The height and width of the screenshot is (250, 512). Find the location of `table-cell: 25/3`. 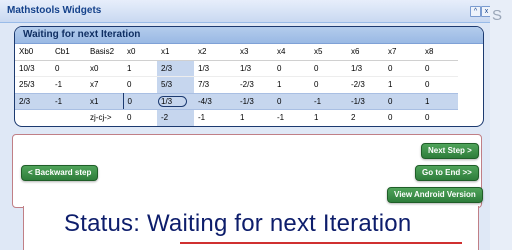

table-cell: 25/3 is located at coordinates (27, 85).